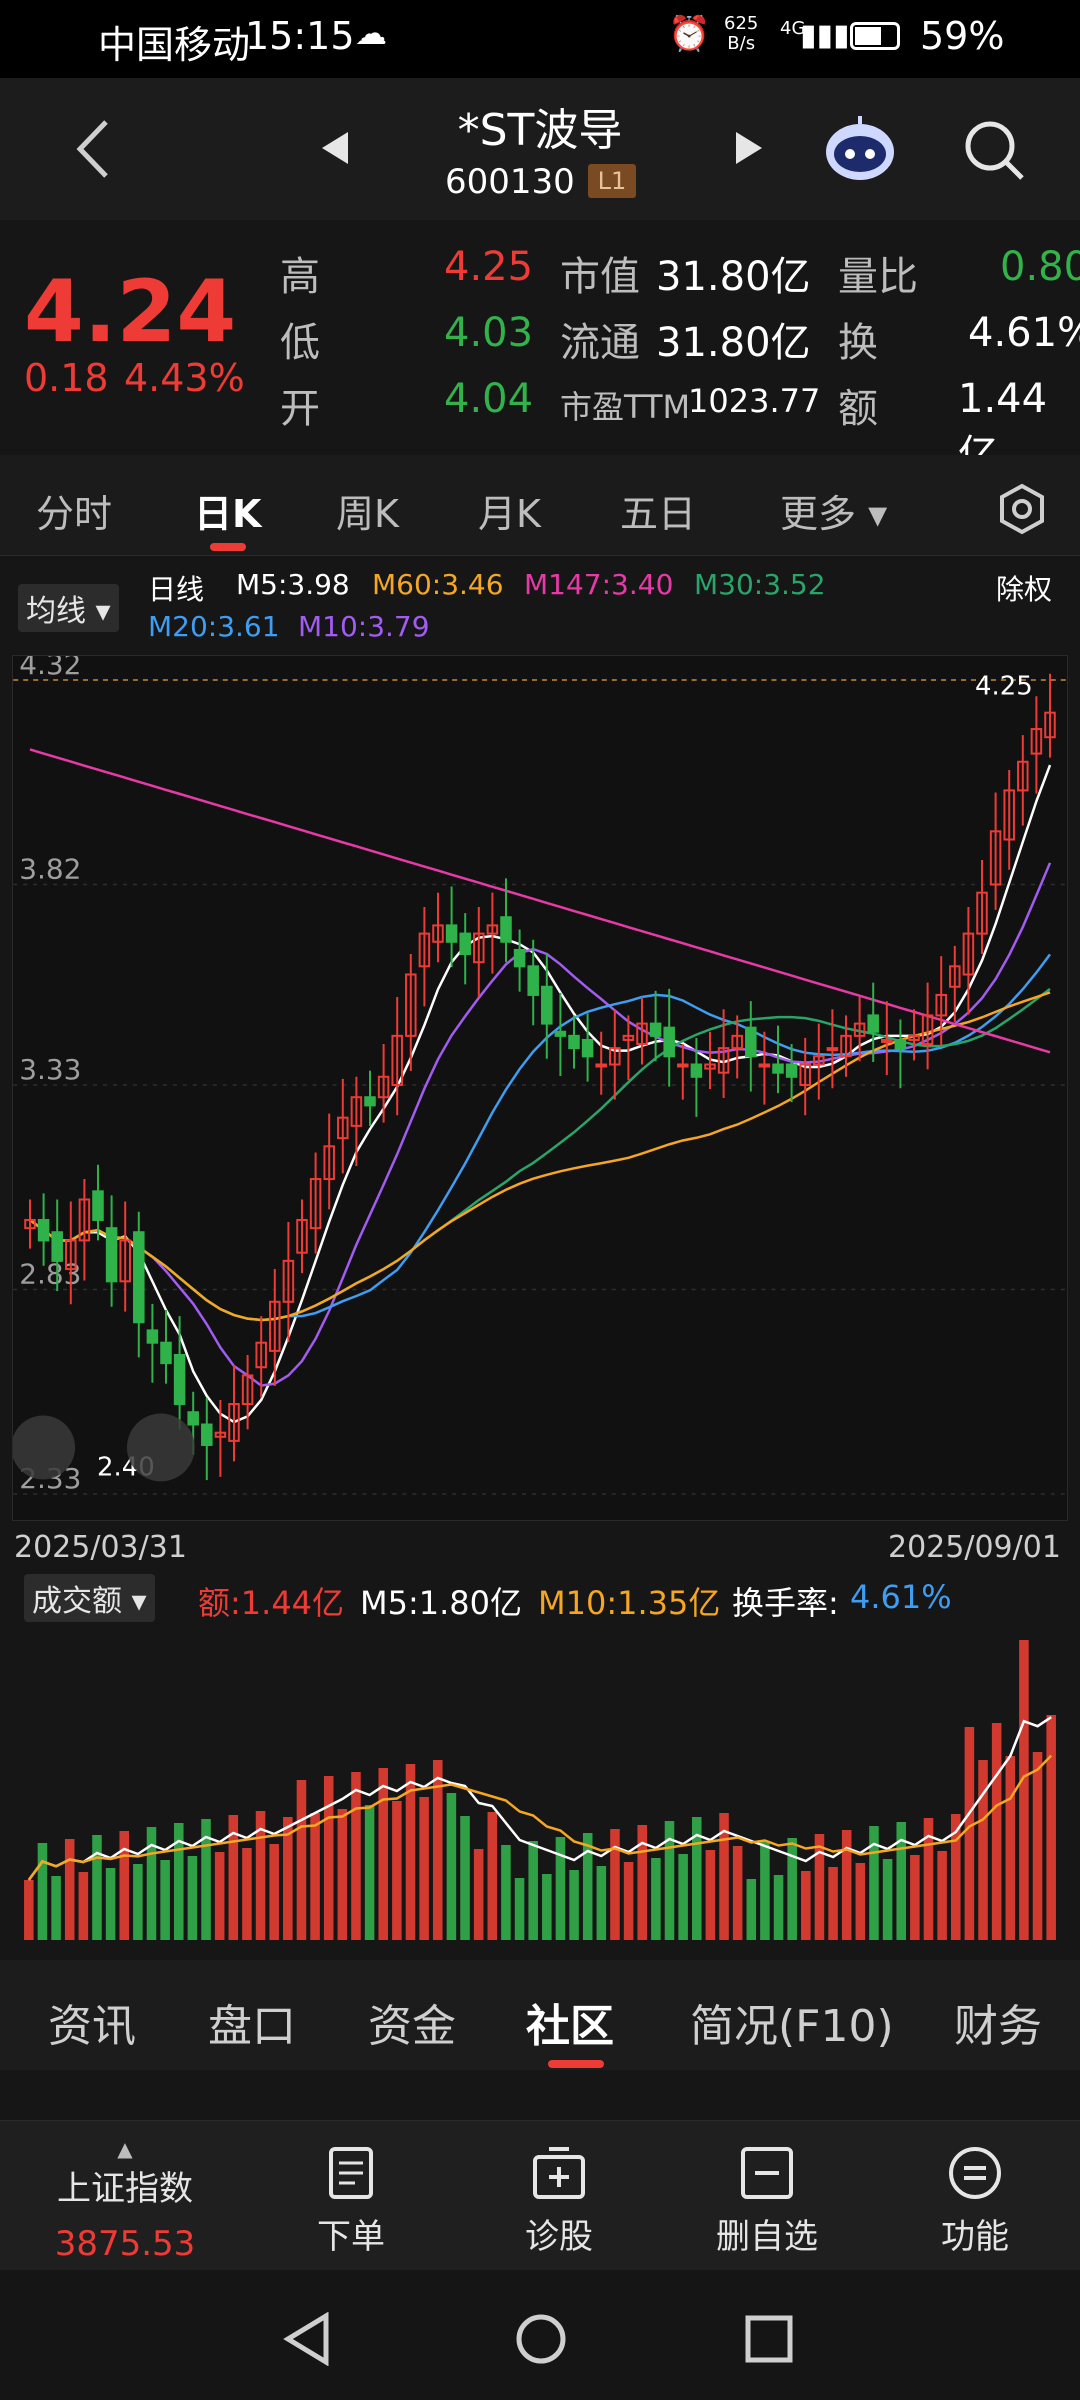 The image size is (1080, 2400). Describe the element at coordinates (351, 2201) in the screenshot. I see `order-button: 下单` at that location.